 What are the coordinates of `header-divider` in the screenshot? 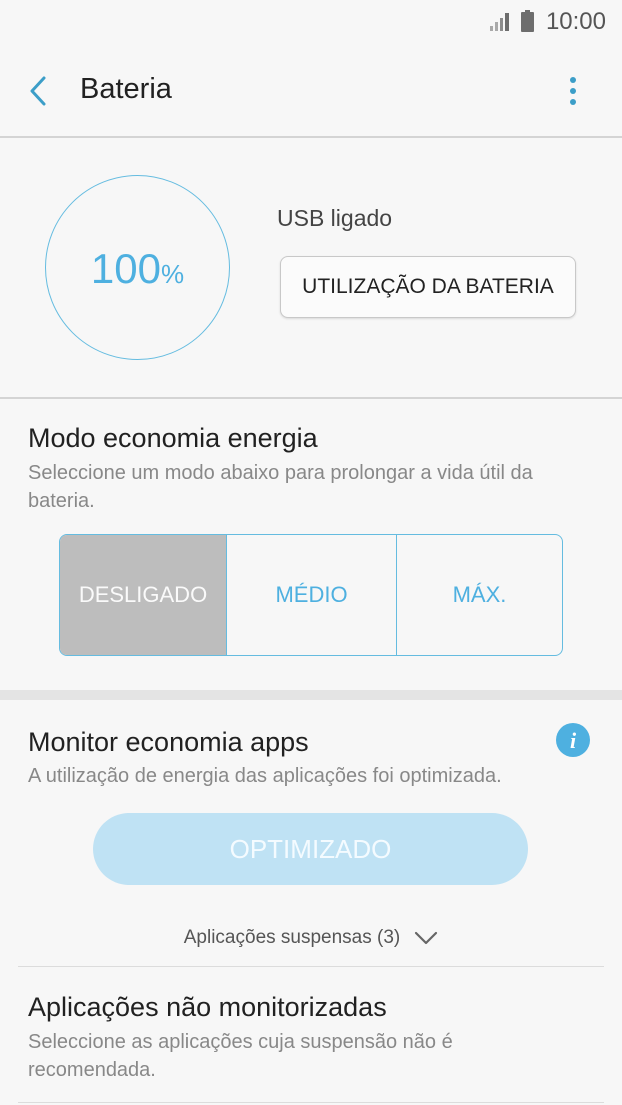 It's located at (311, 137).